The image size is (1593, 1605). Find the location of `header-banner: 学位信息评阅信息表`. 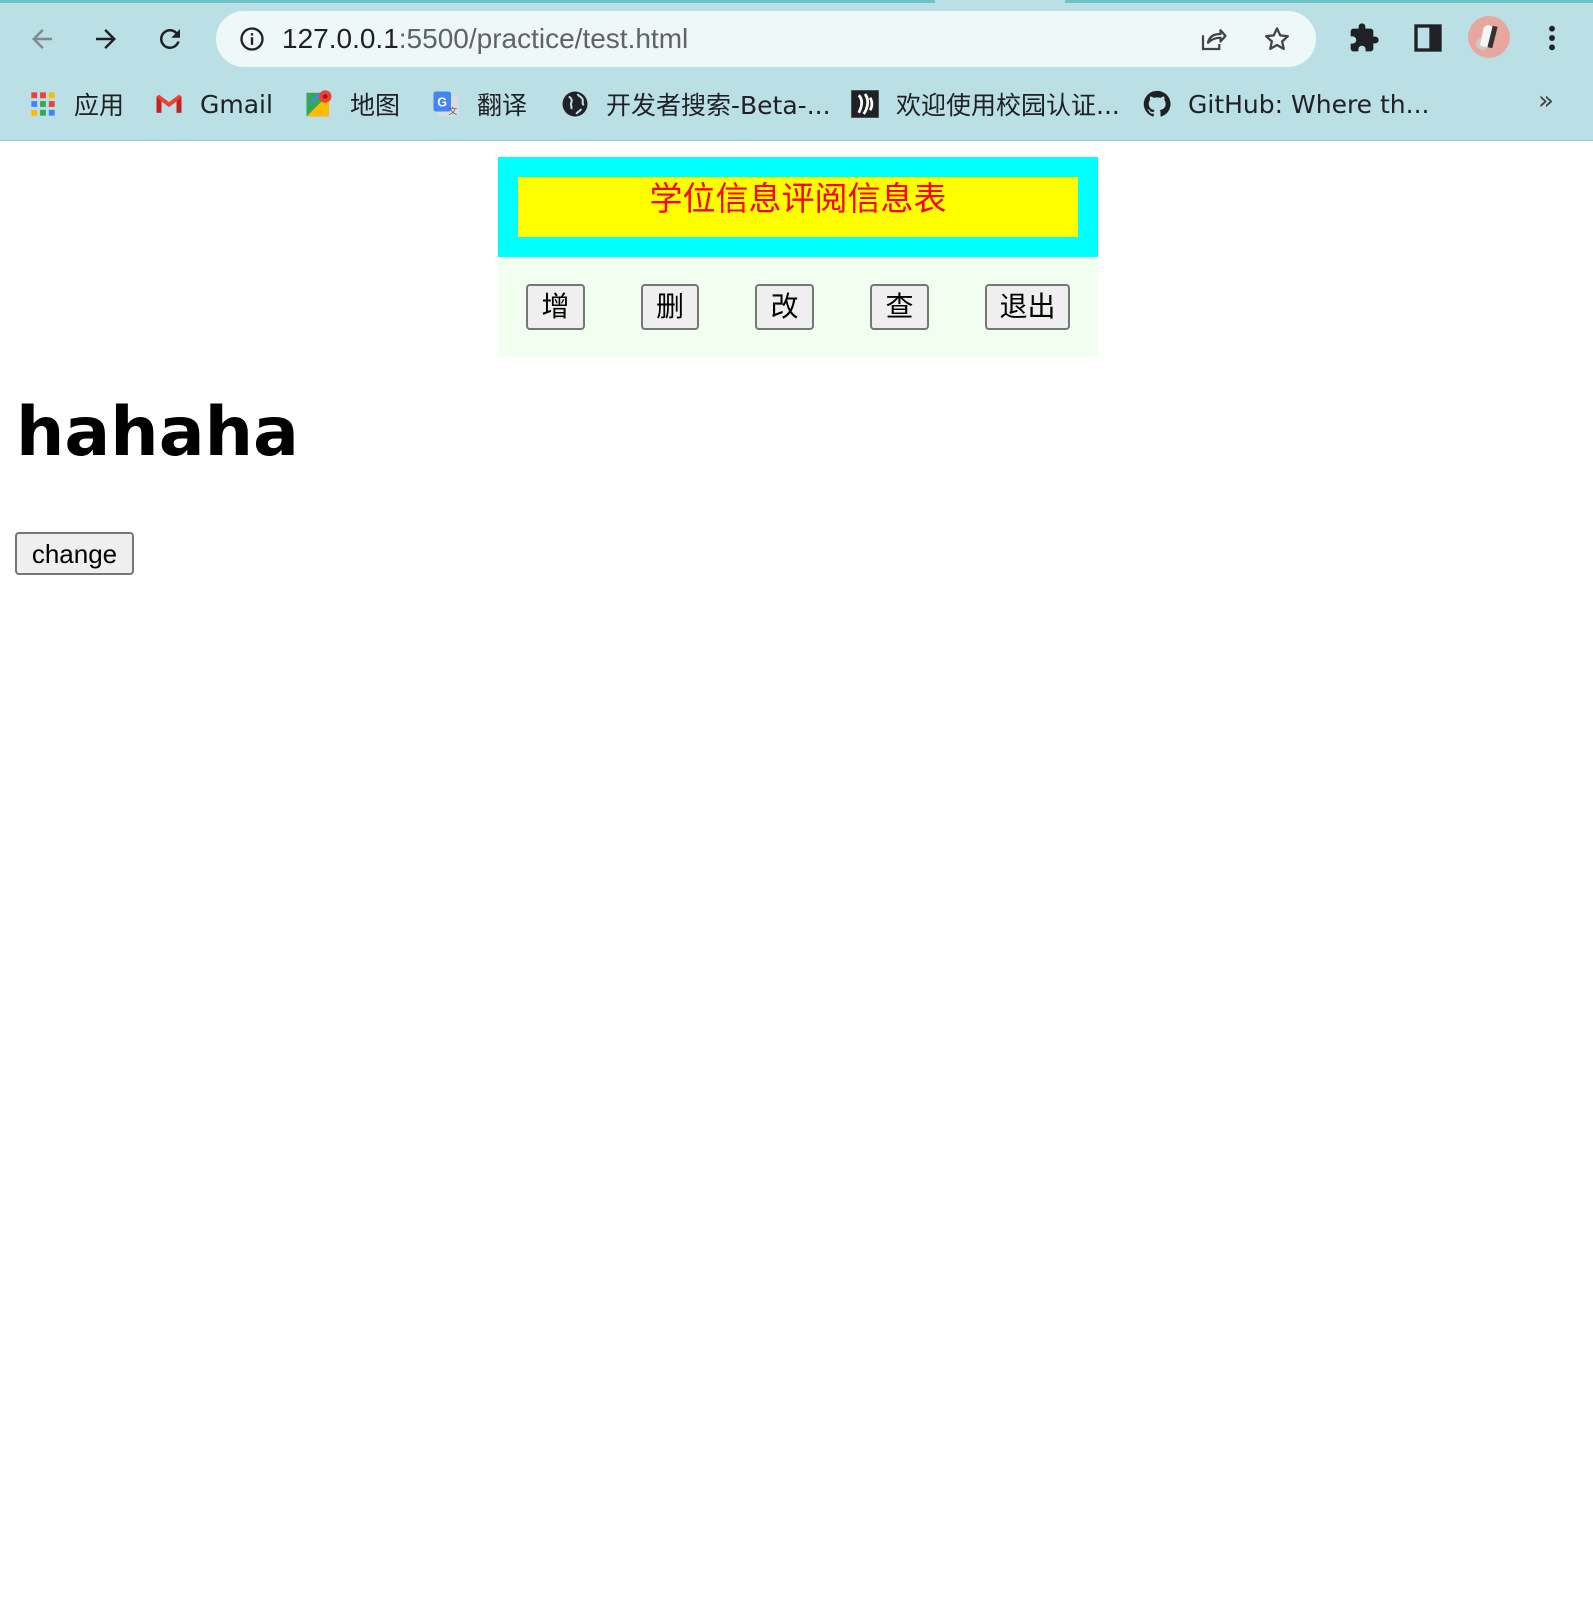

header-banner: 学位信息评阅信息表 is located at coordinates (798, 207).